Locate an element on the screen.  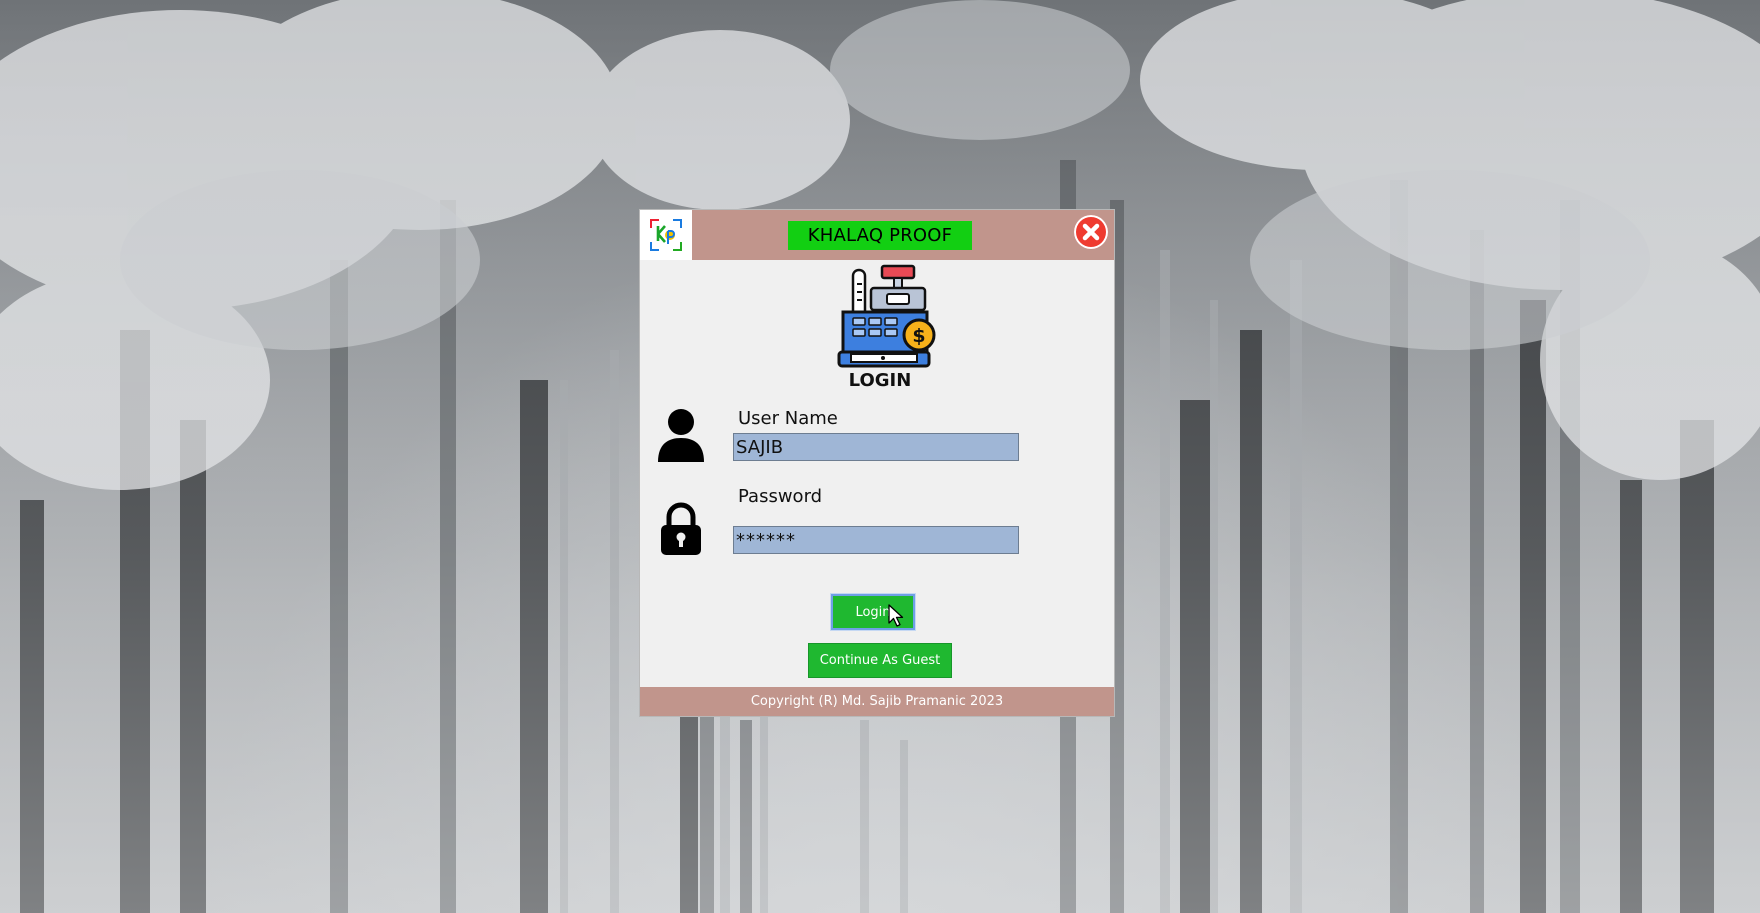
app-logo is located at coordinates (666, 235).